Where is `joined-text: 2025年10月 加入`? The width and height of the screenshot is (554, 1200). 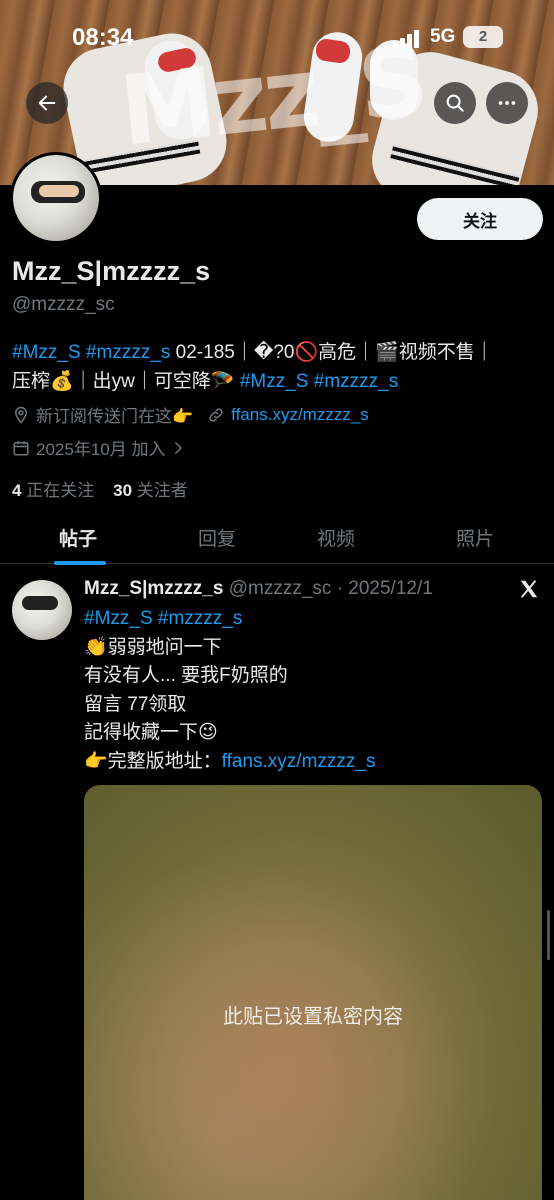 joined-text: 2025年10月 加入 is located at coordinates (101, 449).